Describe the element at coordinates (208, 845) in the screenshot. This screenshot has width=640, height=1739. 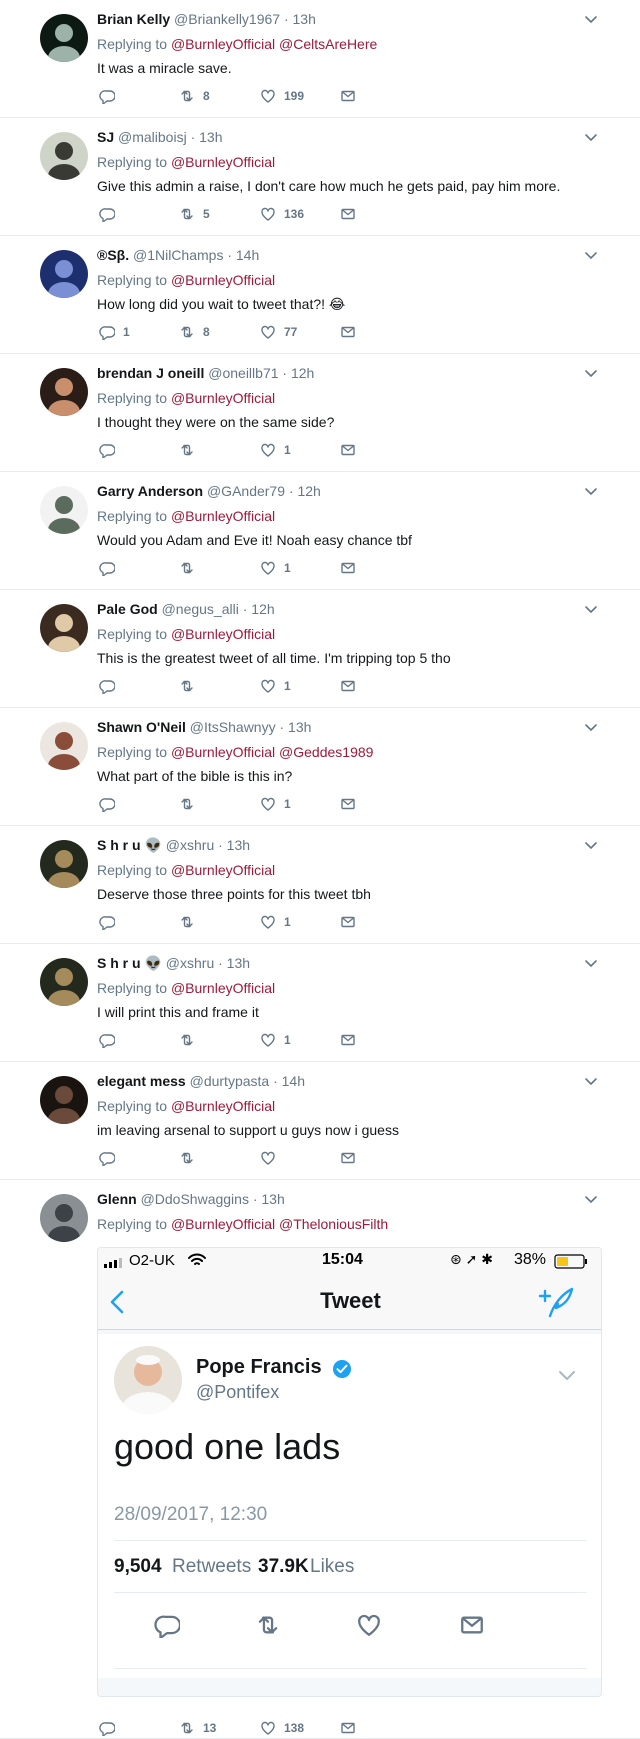
I see `handle-and-time: @xshru · 13h` at that location.